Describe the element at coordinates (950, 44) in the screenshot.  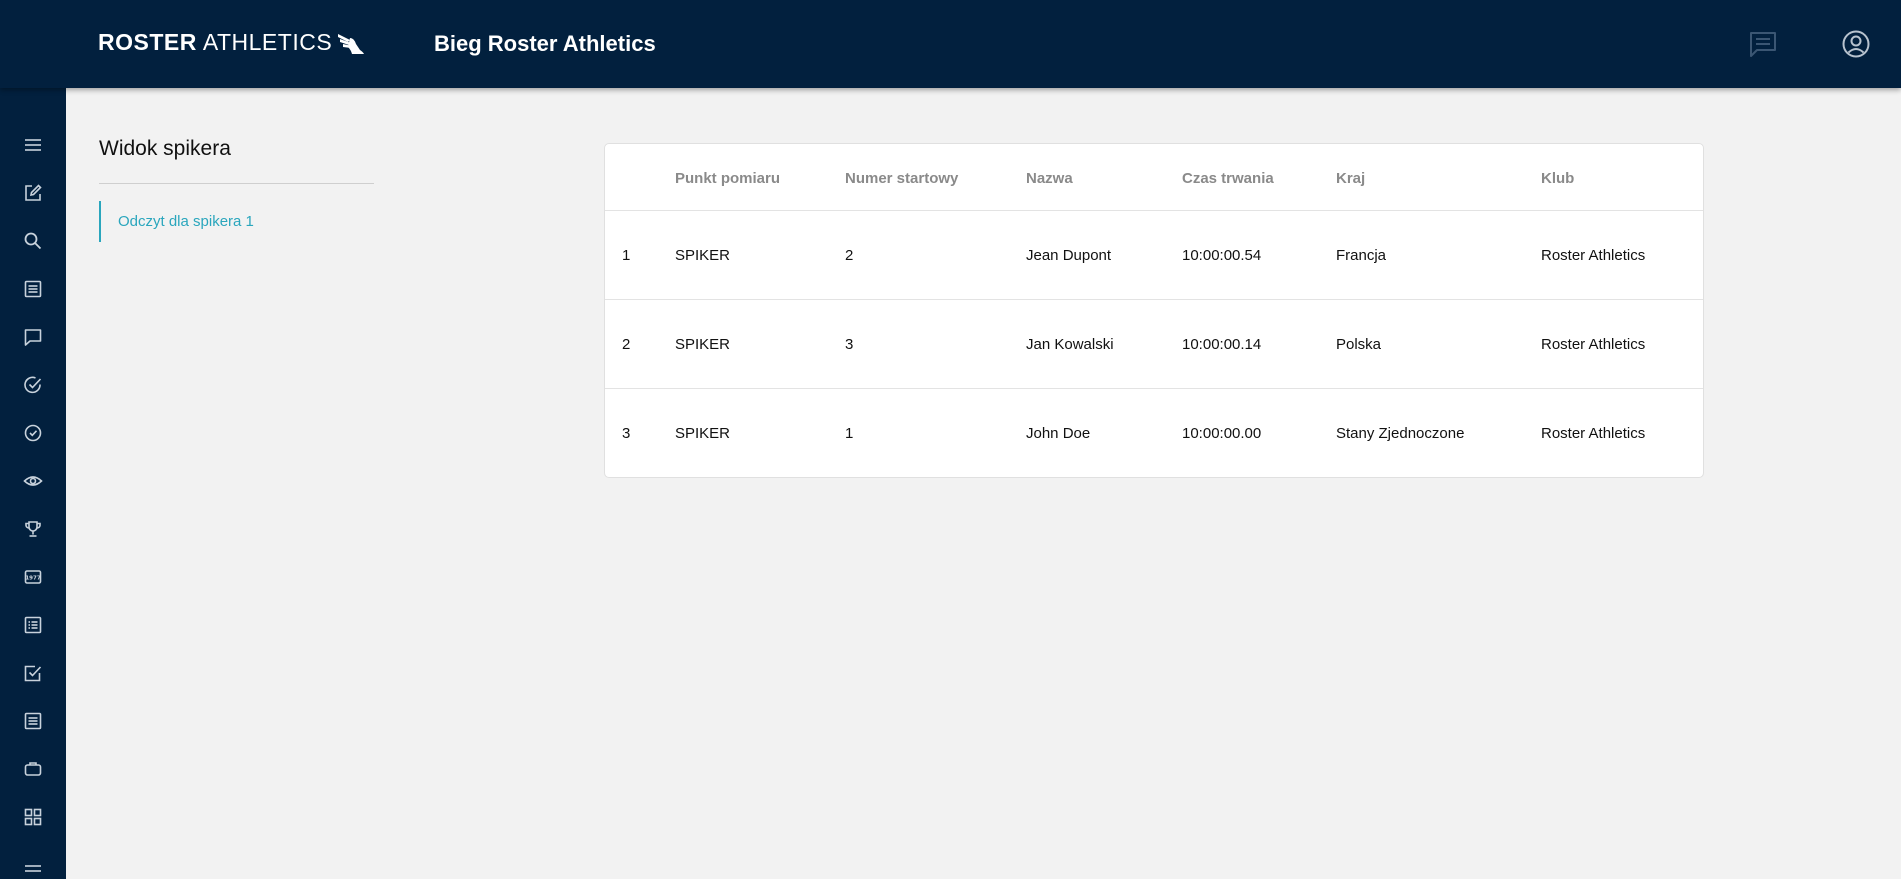
I see `top-bar: ROSTER ATHLETICS Bieg Roster Athletics` at that location.